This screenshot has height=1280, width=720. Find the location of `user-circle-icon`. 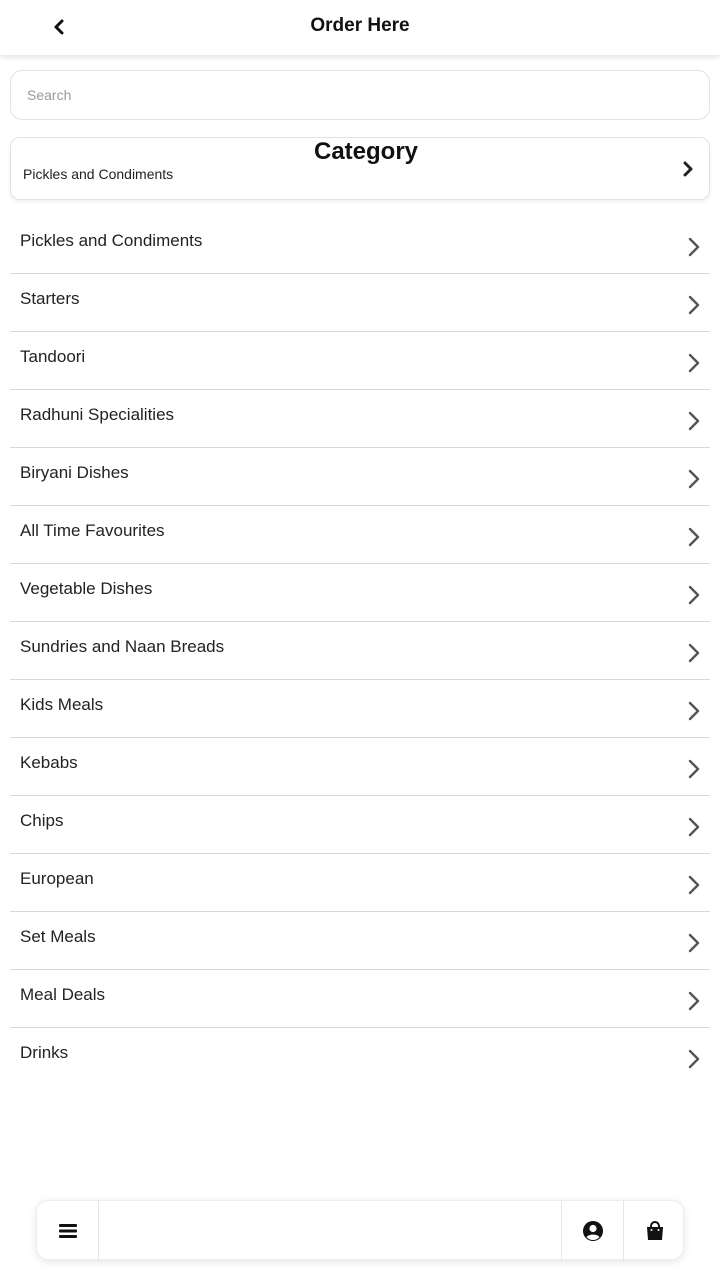

user-circle-icon is located at coordinates (592, 1231).